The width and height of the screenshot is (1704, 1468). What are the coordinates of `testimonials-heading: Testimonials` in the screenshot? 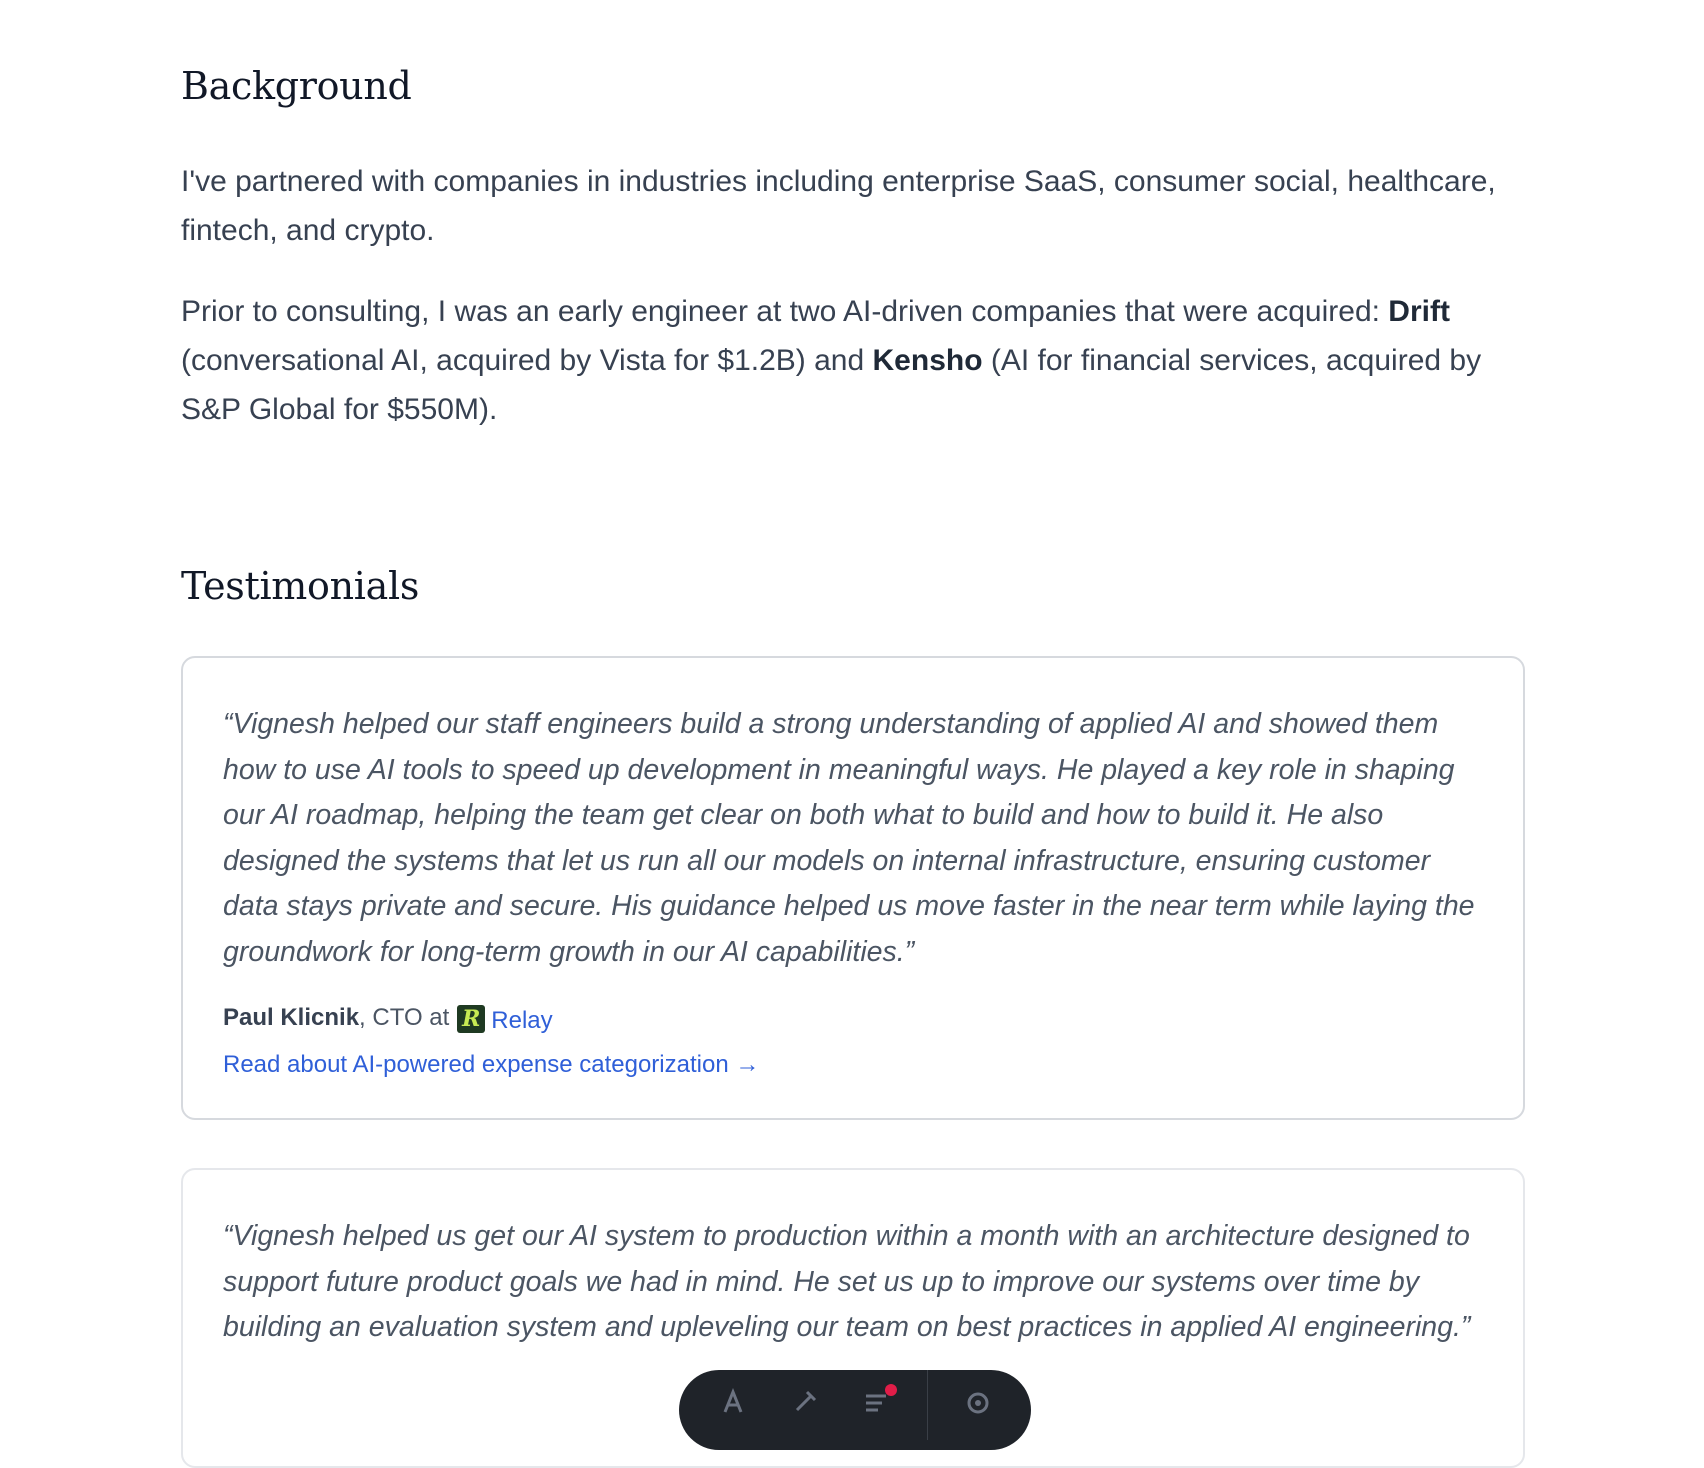 It's located at (300, 586).